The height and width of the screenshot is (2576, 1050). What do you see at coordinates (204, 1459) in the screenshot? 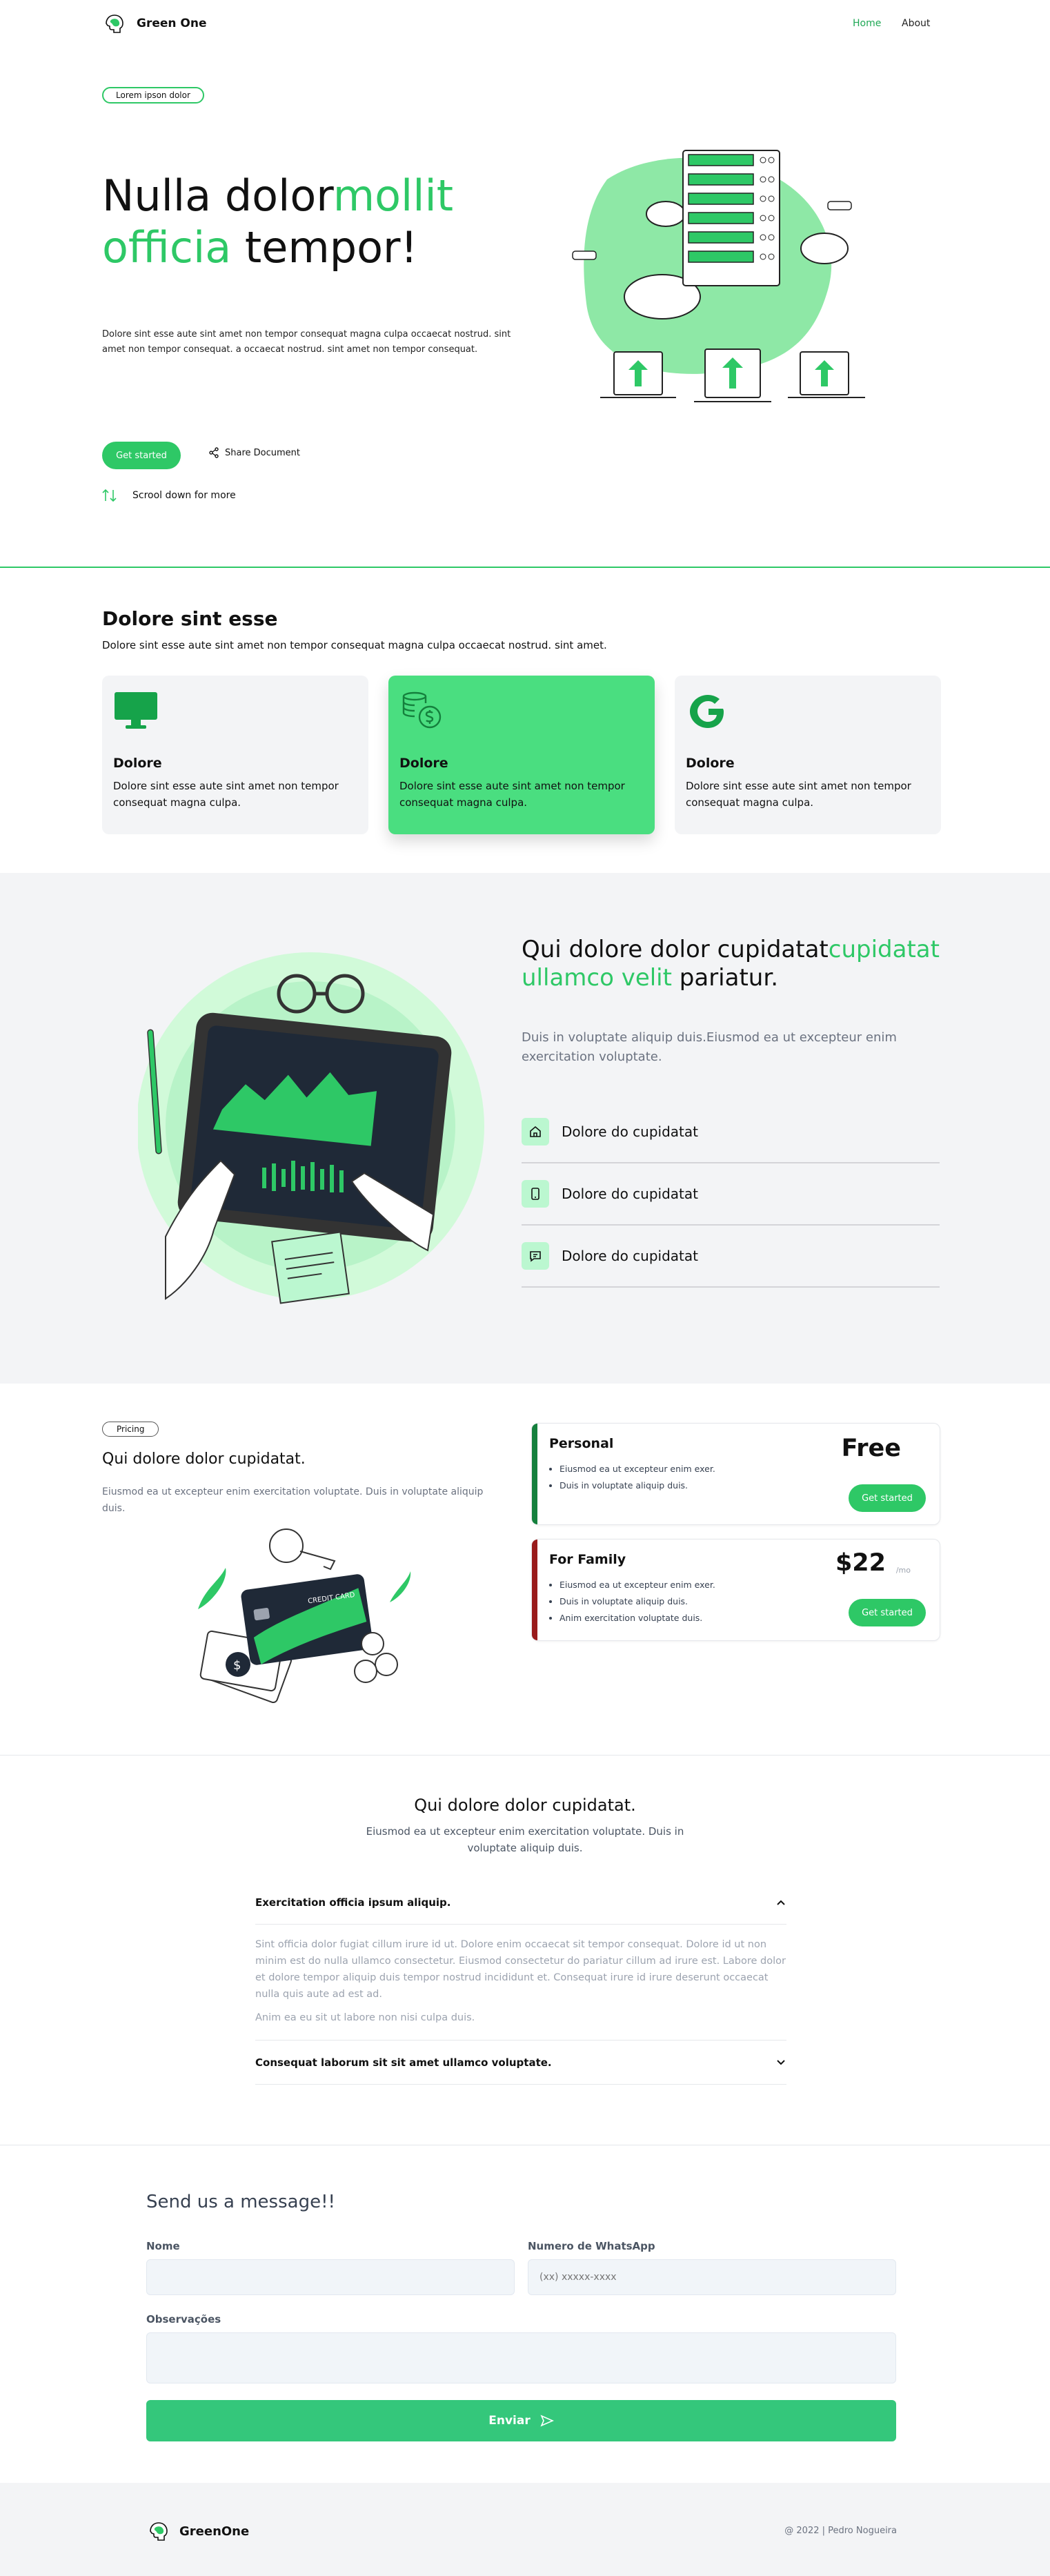
I see `pricing-title: Qui dolore dolor cupidatat.` at bounding box center [204, 1459].